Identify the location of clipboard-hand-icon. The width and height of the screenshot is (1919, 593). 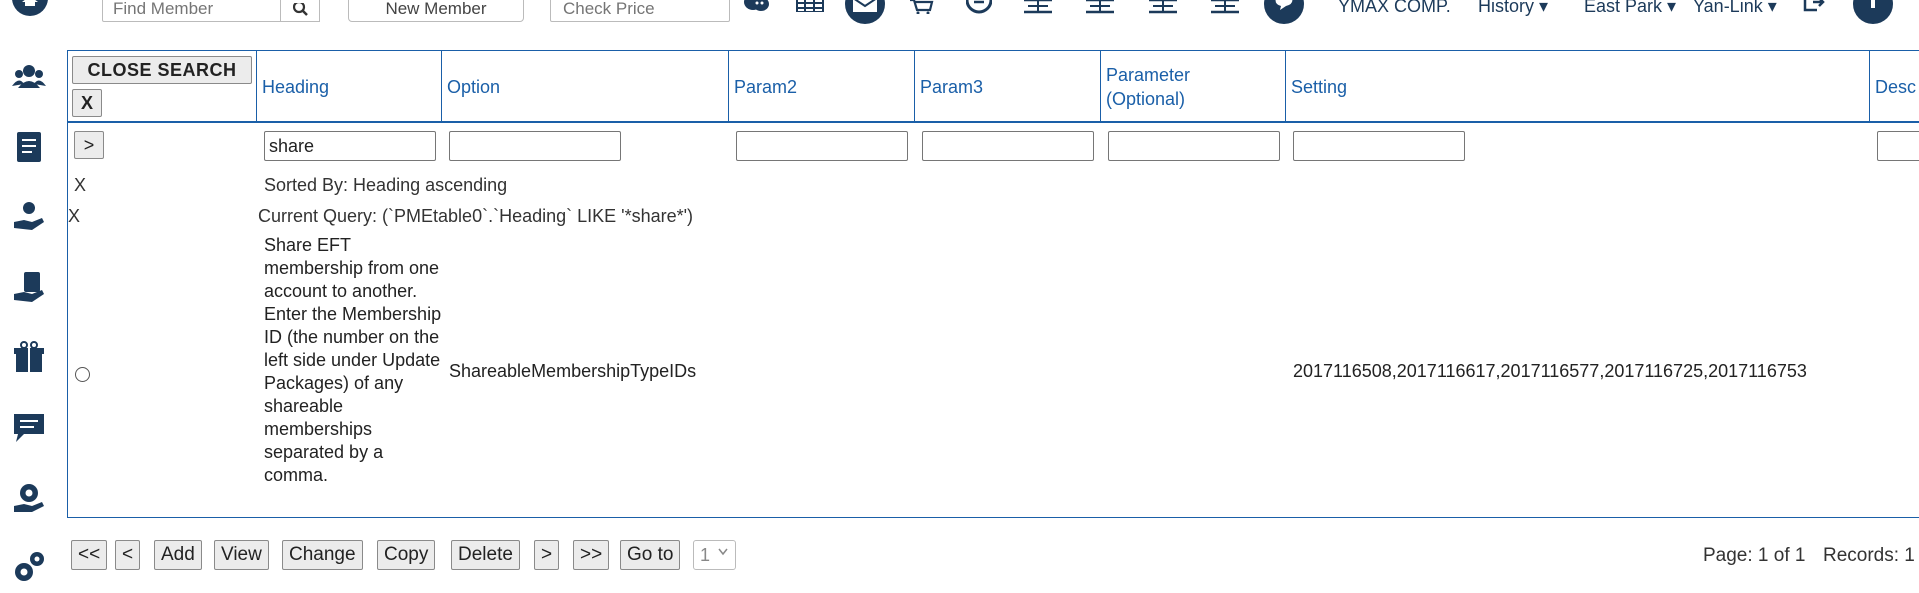
(29, 287).